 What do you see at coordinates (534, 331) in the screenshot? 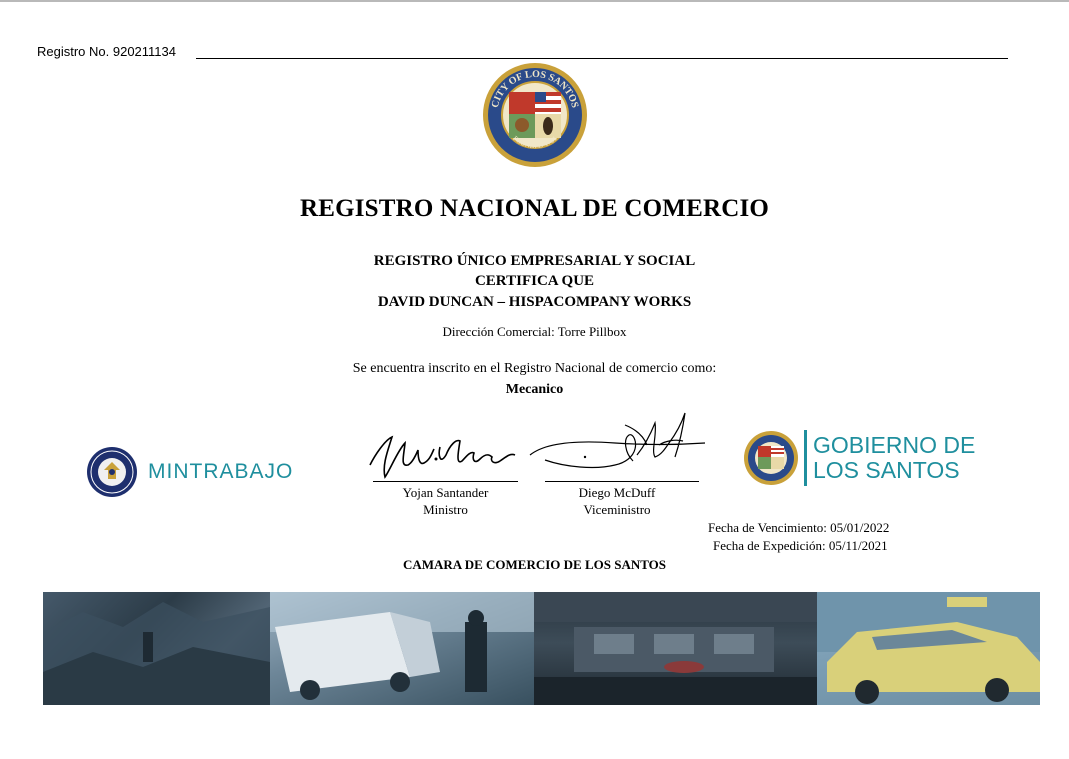
I see `business-address: Dirección Comercial: Torre Pillbox` at bounding box center [534, 331].